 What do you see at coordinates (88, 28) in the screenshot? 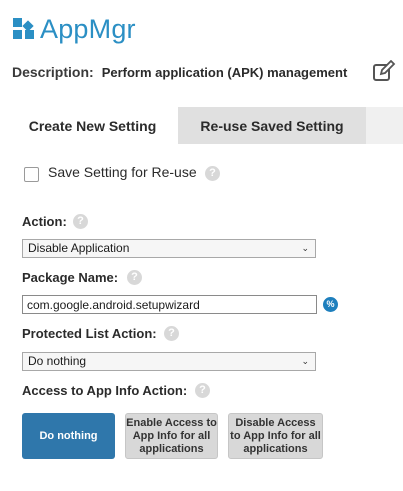
I see `app-title: AppMgr` at bounding box center [88, 28].